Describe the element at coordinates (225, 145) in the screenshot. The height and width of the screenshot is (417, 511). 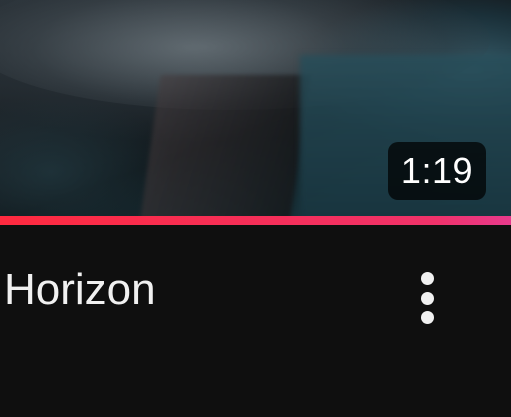
I see `thumbnail-image-region` at that location.